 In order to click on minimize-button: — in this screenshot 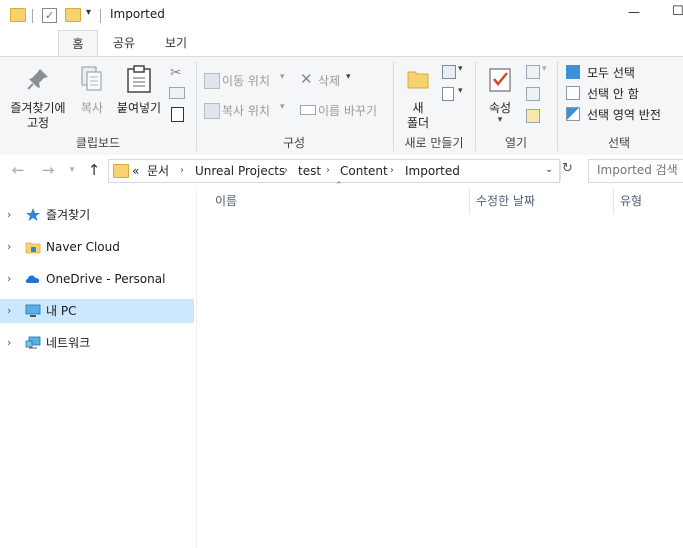, I will do `click(634, 12)`.